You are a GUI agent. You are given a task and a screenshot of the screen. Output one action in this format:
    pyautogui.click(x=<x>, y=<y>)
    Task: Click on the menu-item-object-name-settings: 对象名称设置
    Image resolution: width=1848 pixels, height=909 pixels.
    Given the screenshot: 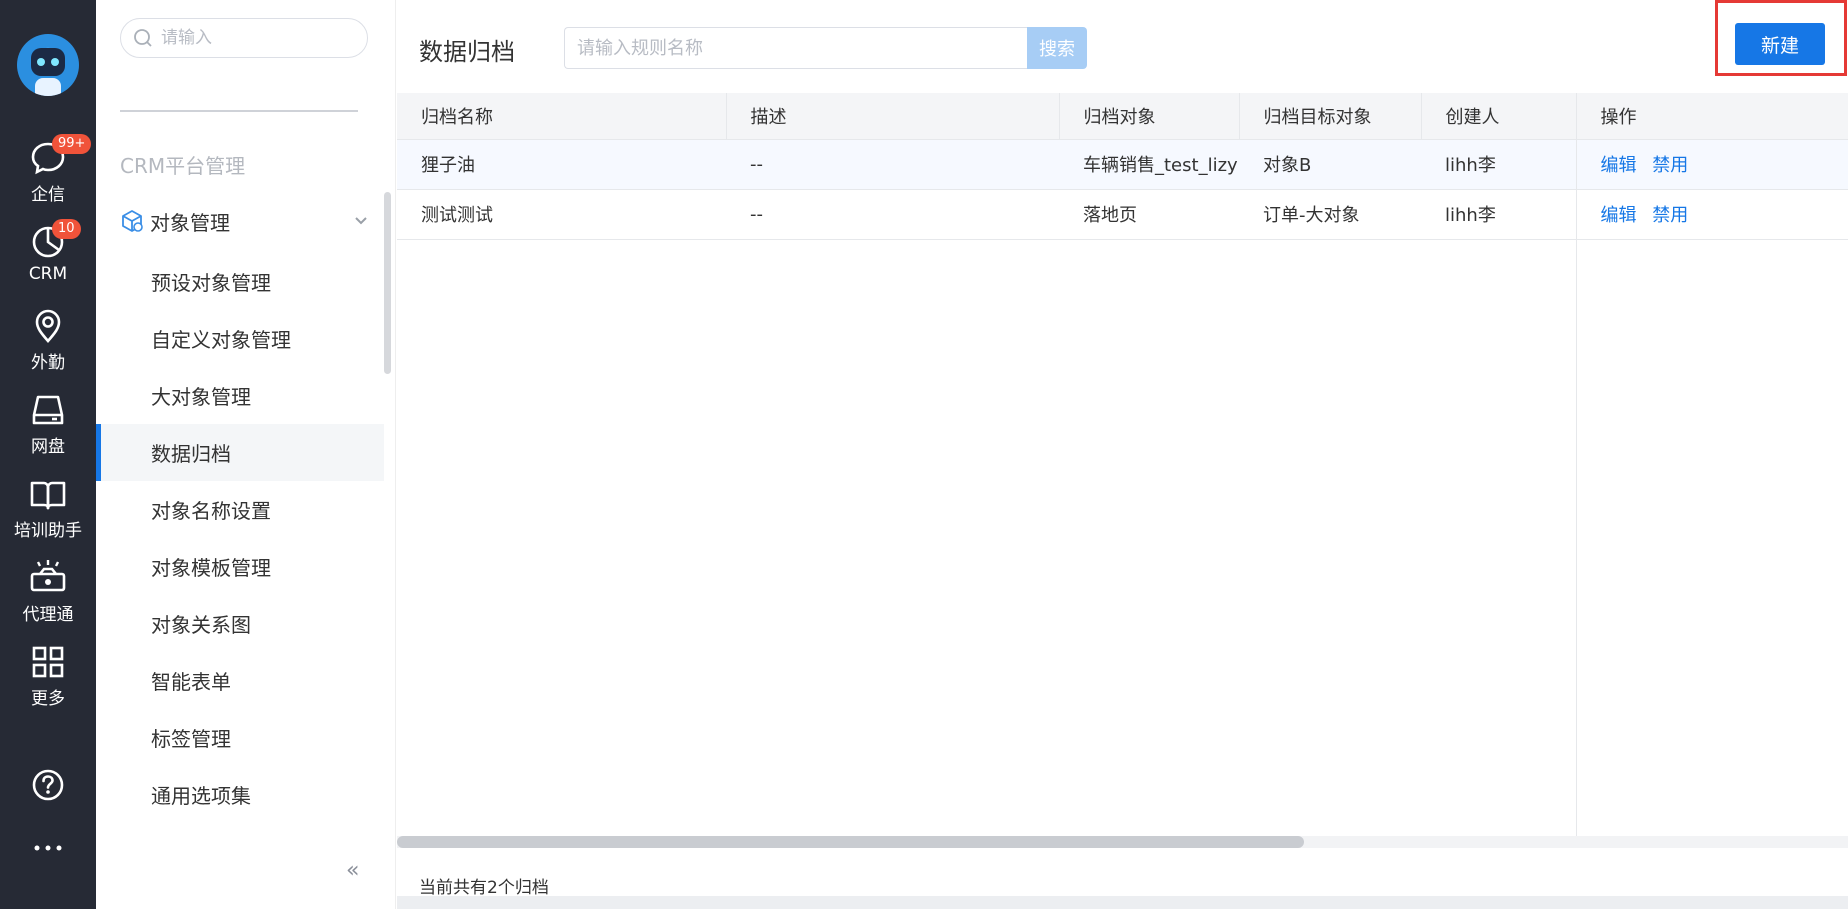 What is the action you would take?
    pyautogui.click(x=240, y=509)
    